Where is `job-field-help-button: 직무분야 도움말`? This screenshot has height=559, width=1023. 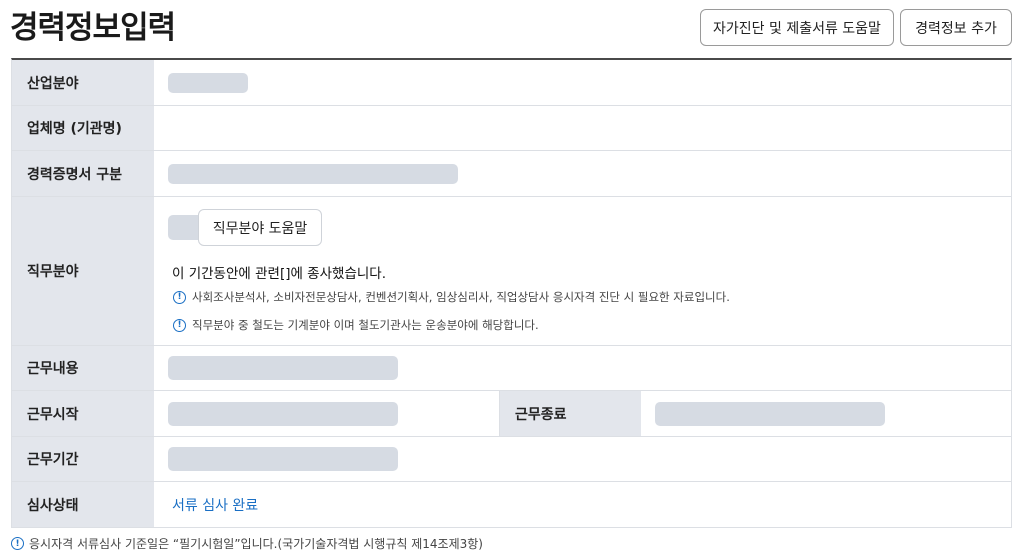
job-field-help-button: 직무분야 도움말 is located at coordinates (260, 227).